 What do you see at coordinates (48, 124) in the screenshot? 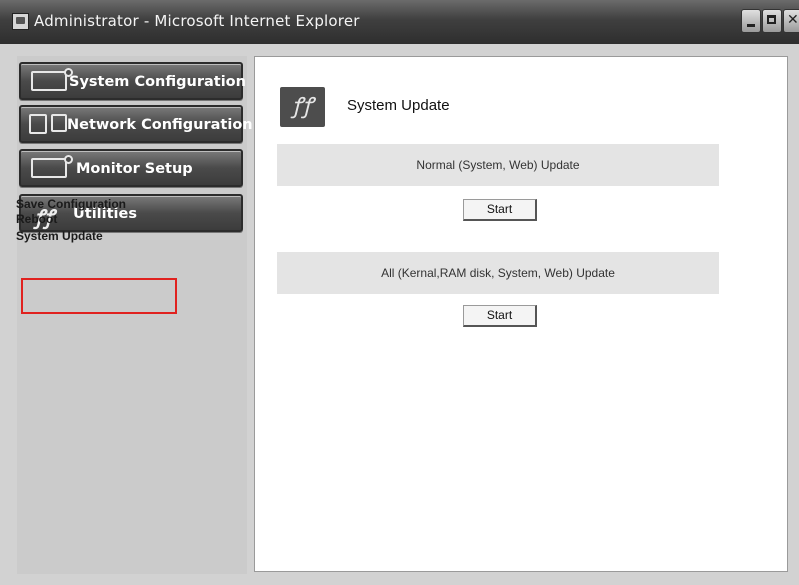
I see `network-computers-icon` at bounding box center [48, 124].